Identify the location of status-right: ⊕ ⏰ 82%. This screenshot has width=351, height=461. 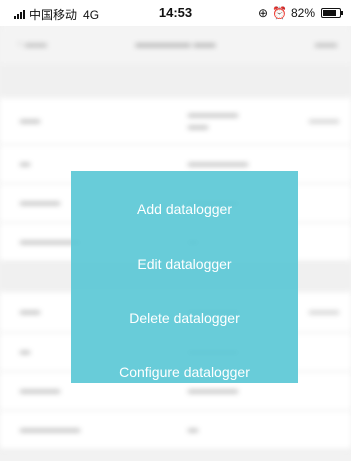
(300, 13).